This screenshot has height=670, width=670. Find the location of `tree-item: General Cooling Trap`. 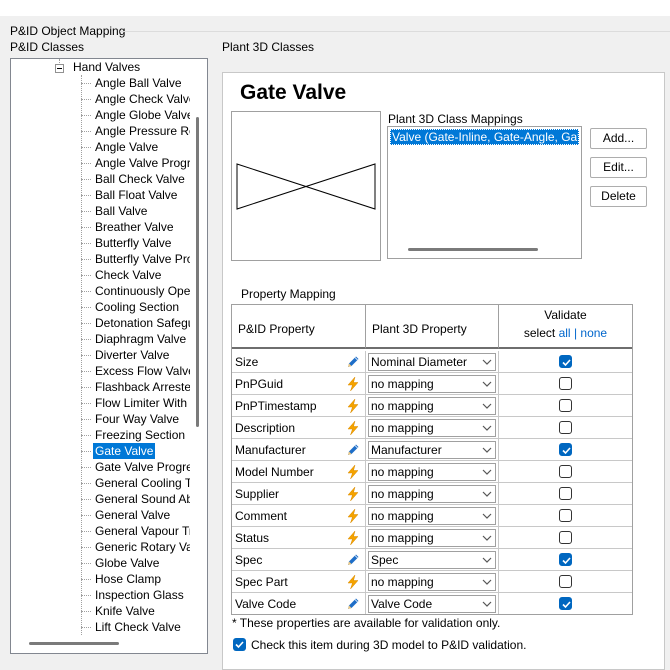

tree-item: General Cooling Trap is located at coordinates (101, 483).